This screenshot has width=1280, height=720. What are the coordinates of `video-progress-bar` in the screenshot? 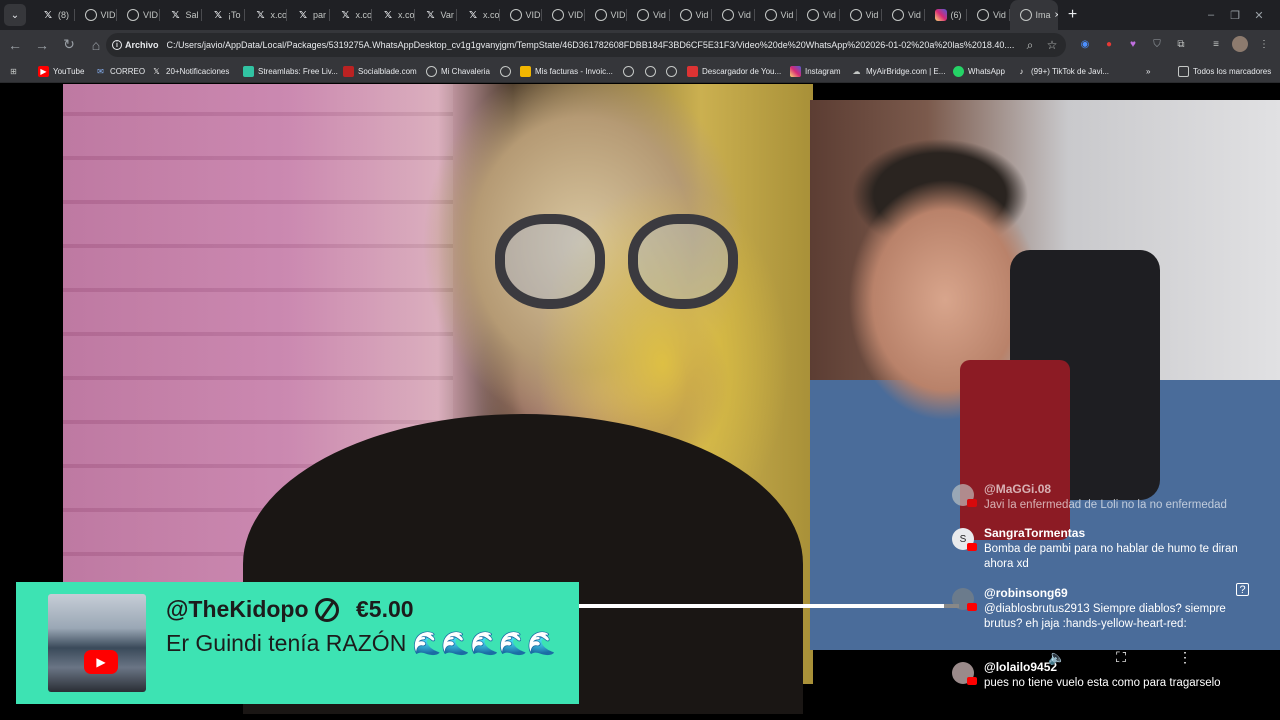 It's located at (769, 606).